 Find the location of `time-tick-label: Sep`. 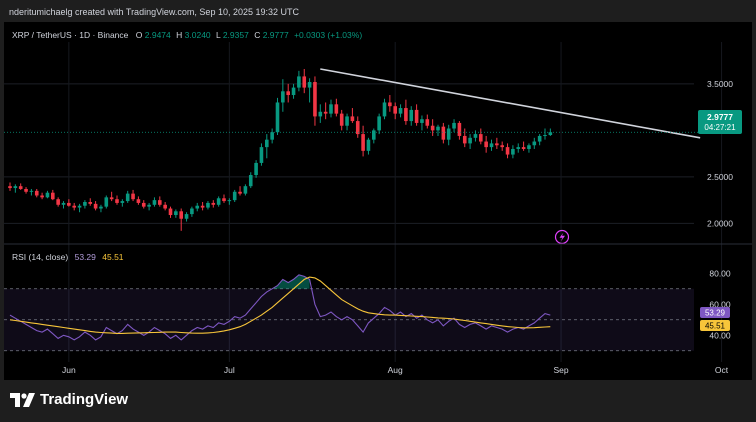

time-tick-label: Sep is located at coordinates (560, 370).